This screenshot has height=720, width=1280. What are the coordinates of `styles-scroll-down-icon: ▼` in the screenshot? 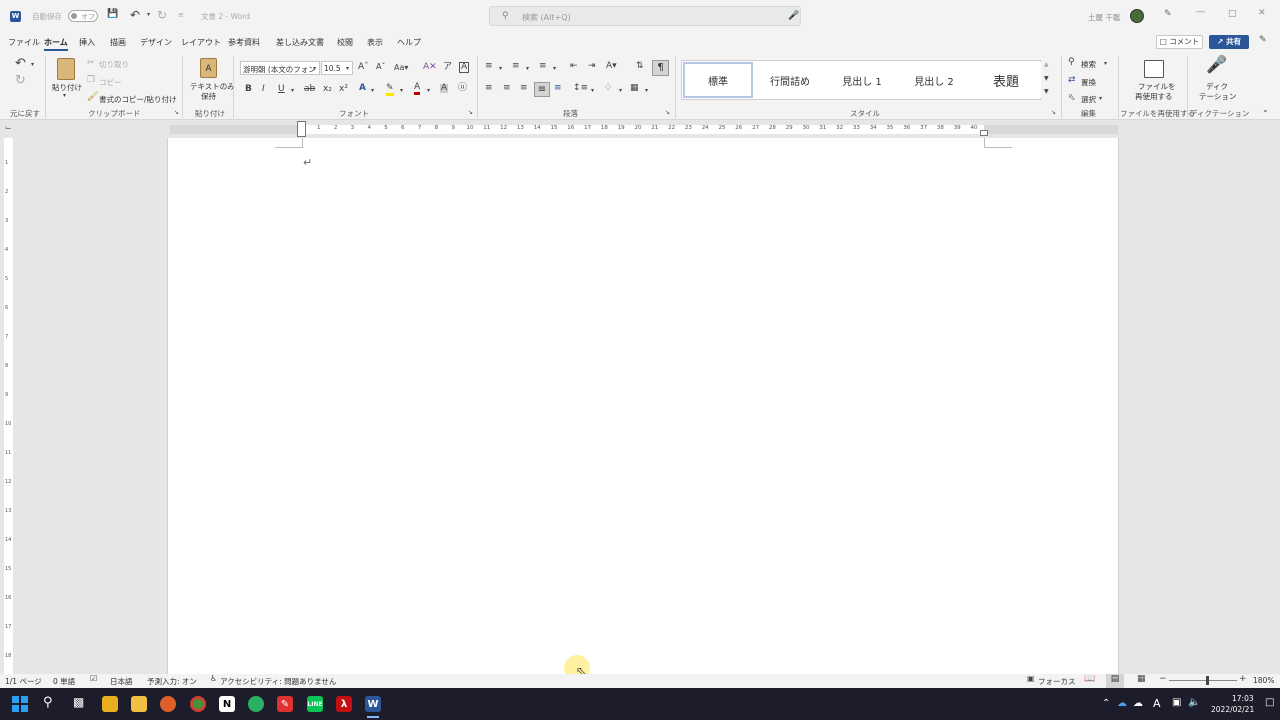 It's located at (1046, 79).